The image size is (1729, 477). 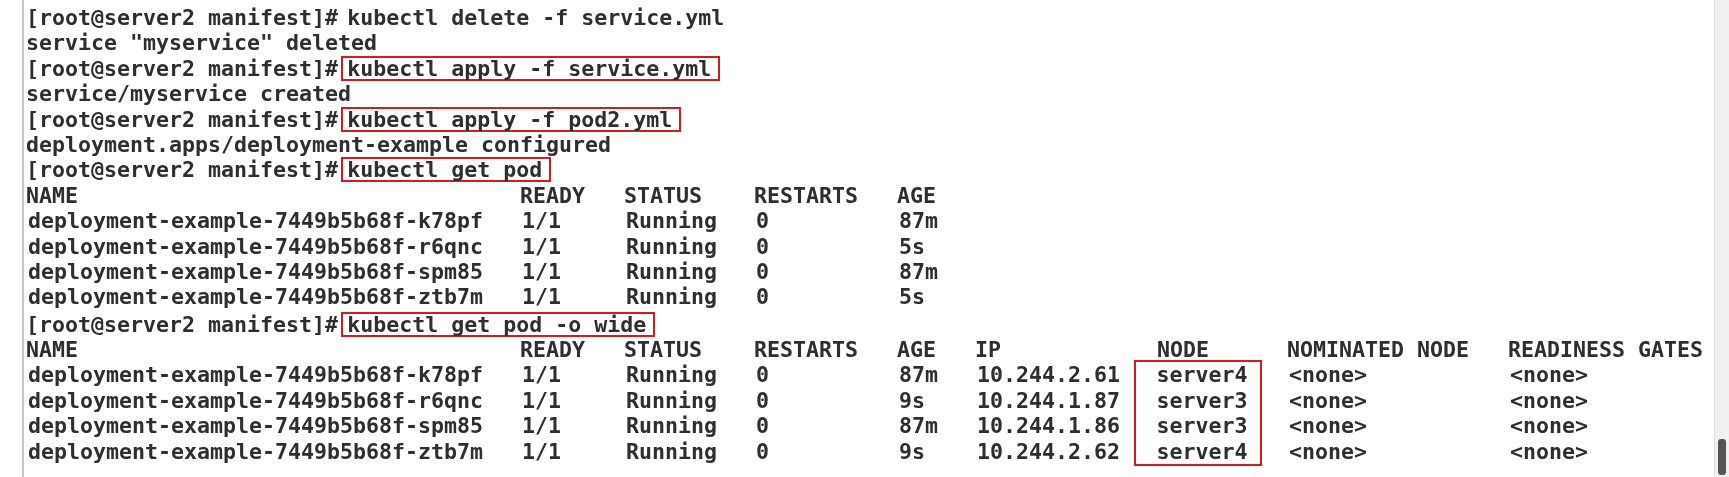 What do you see at coordinates (201, 43) in the screenshot?
I see `output-text: service "myservice" deleted` at bounding box center [201, 43].